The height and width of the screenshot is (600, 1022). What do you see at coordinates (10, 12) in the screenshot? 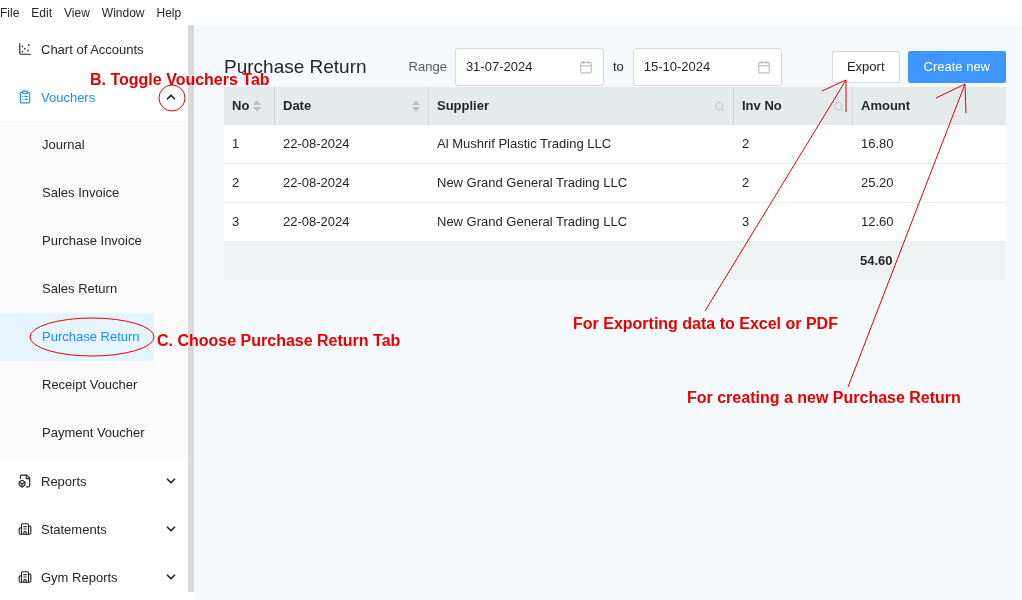
I see `menu-item: File` at bounding box center [10, 12].